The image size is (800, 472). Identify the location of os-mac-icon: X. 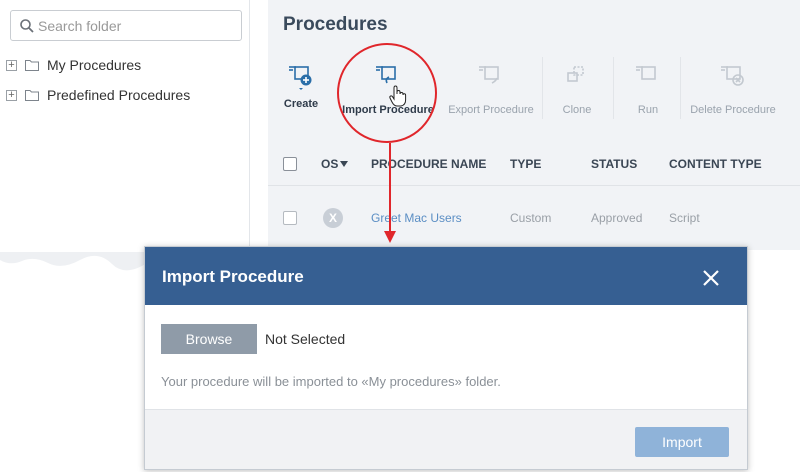
(333, 218).